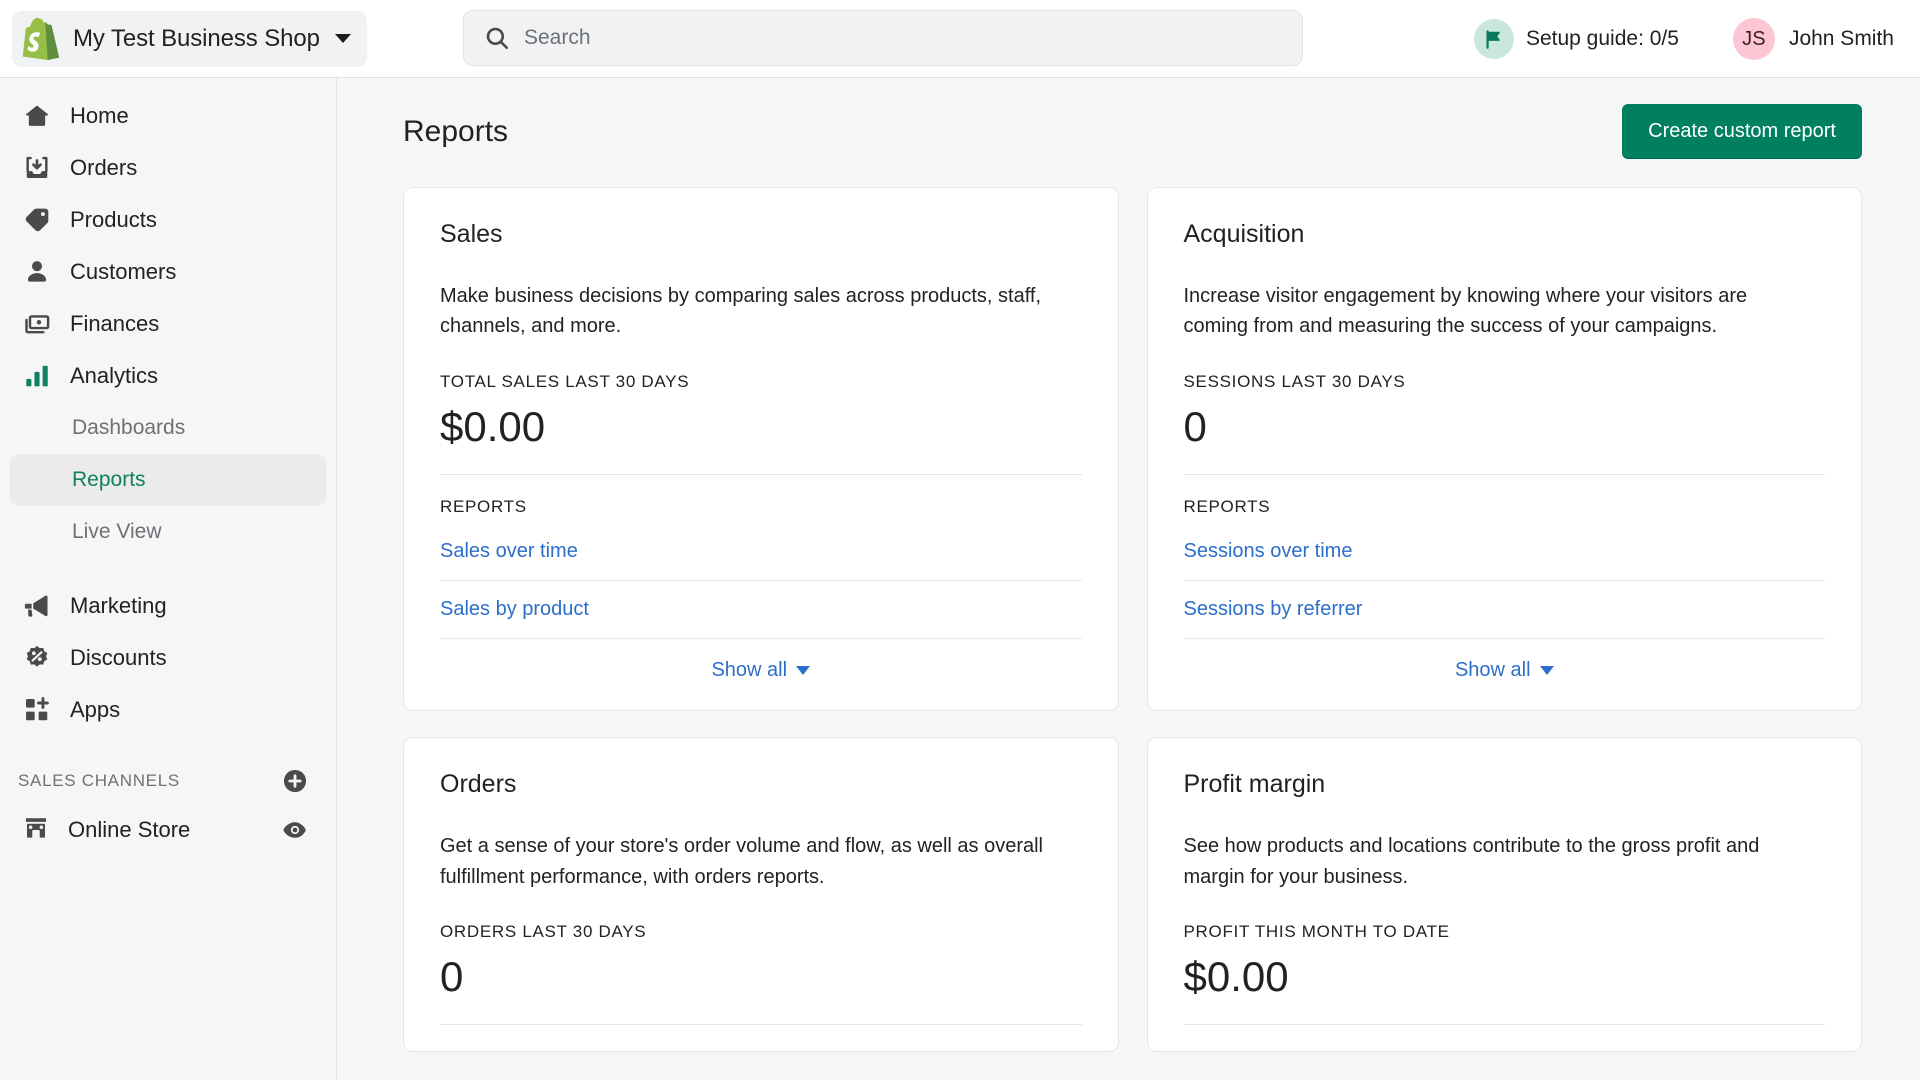  What do you see at coordinates (471, 234) in the screenshot?
I see `card-title: Sales` at bounding box center [471, 234].